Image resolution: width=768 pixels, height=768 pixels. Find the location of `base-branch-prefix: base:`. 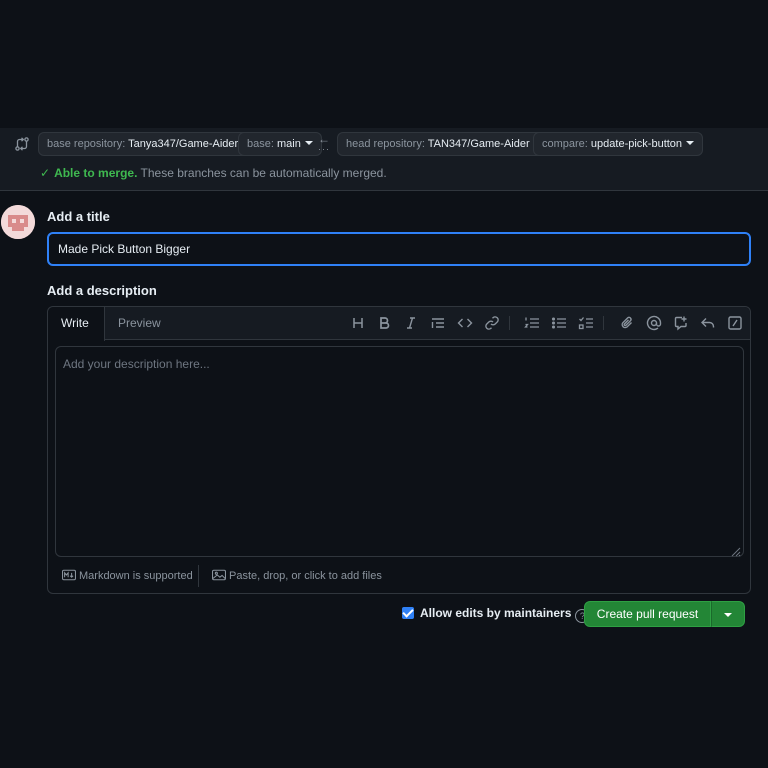

base-branch-prefix: base: is located at coordinates (260, 144).